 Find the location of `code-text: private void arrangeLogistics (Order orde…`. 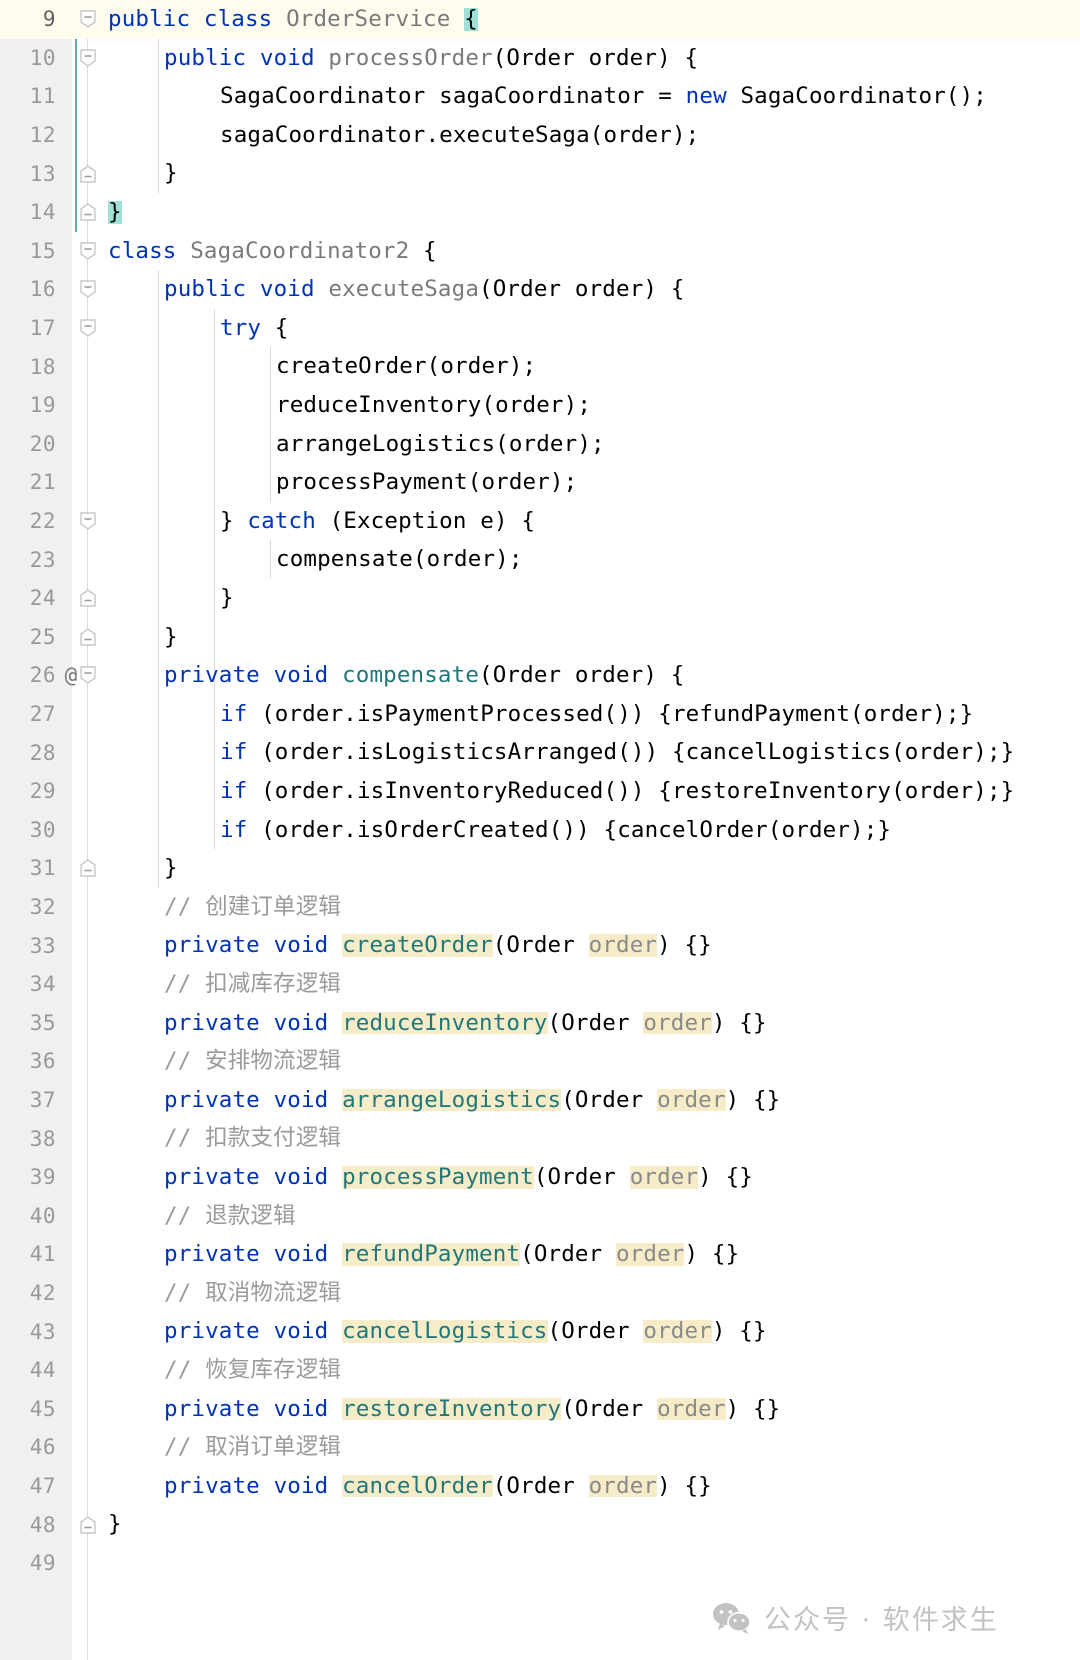

code-text: private void arrangeLogistics (Order orde… is located at coordinates (472, 1100).